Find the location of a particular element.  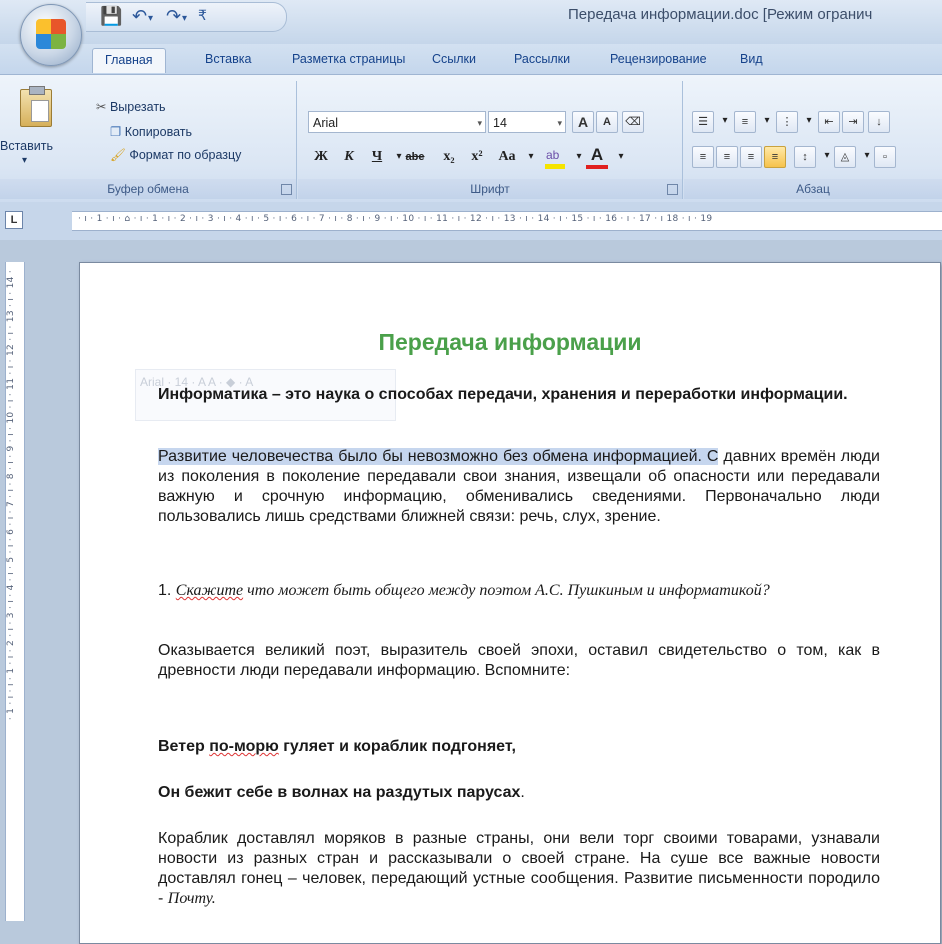

decrease-indent-icon: ⇤ is located at coordinates (829, 122).